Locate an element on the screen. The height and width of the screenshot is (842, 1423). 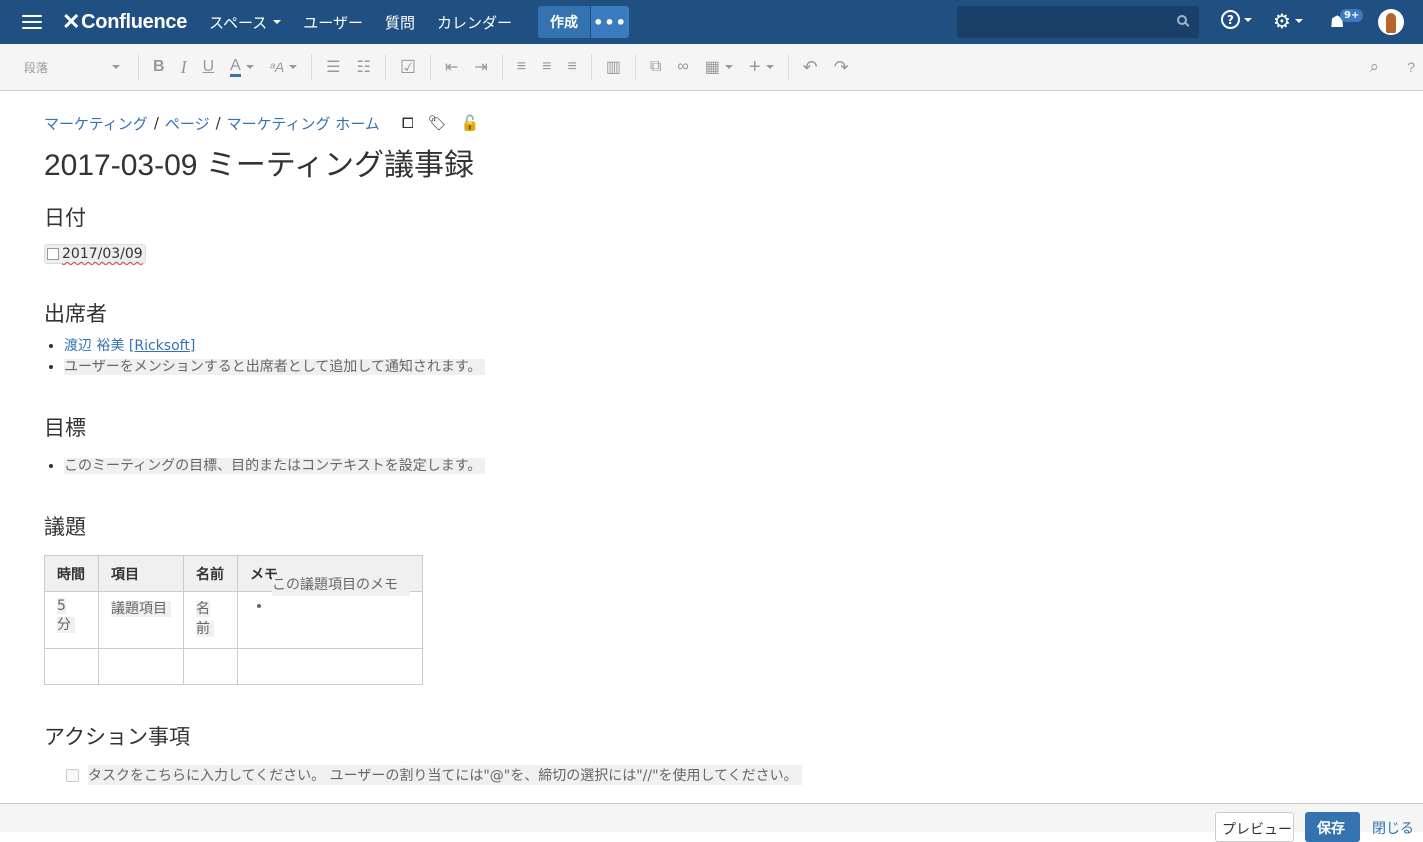
image-icon: ⧉ is located at coordinates (655, 66).